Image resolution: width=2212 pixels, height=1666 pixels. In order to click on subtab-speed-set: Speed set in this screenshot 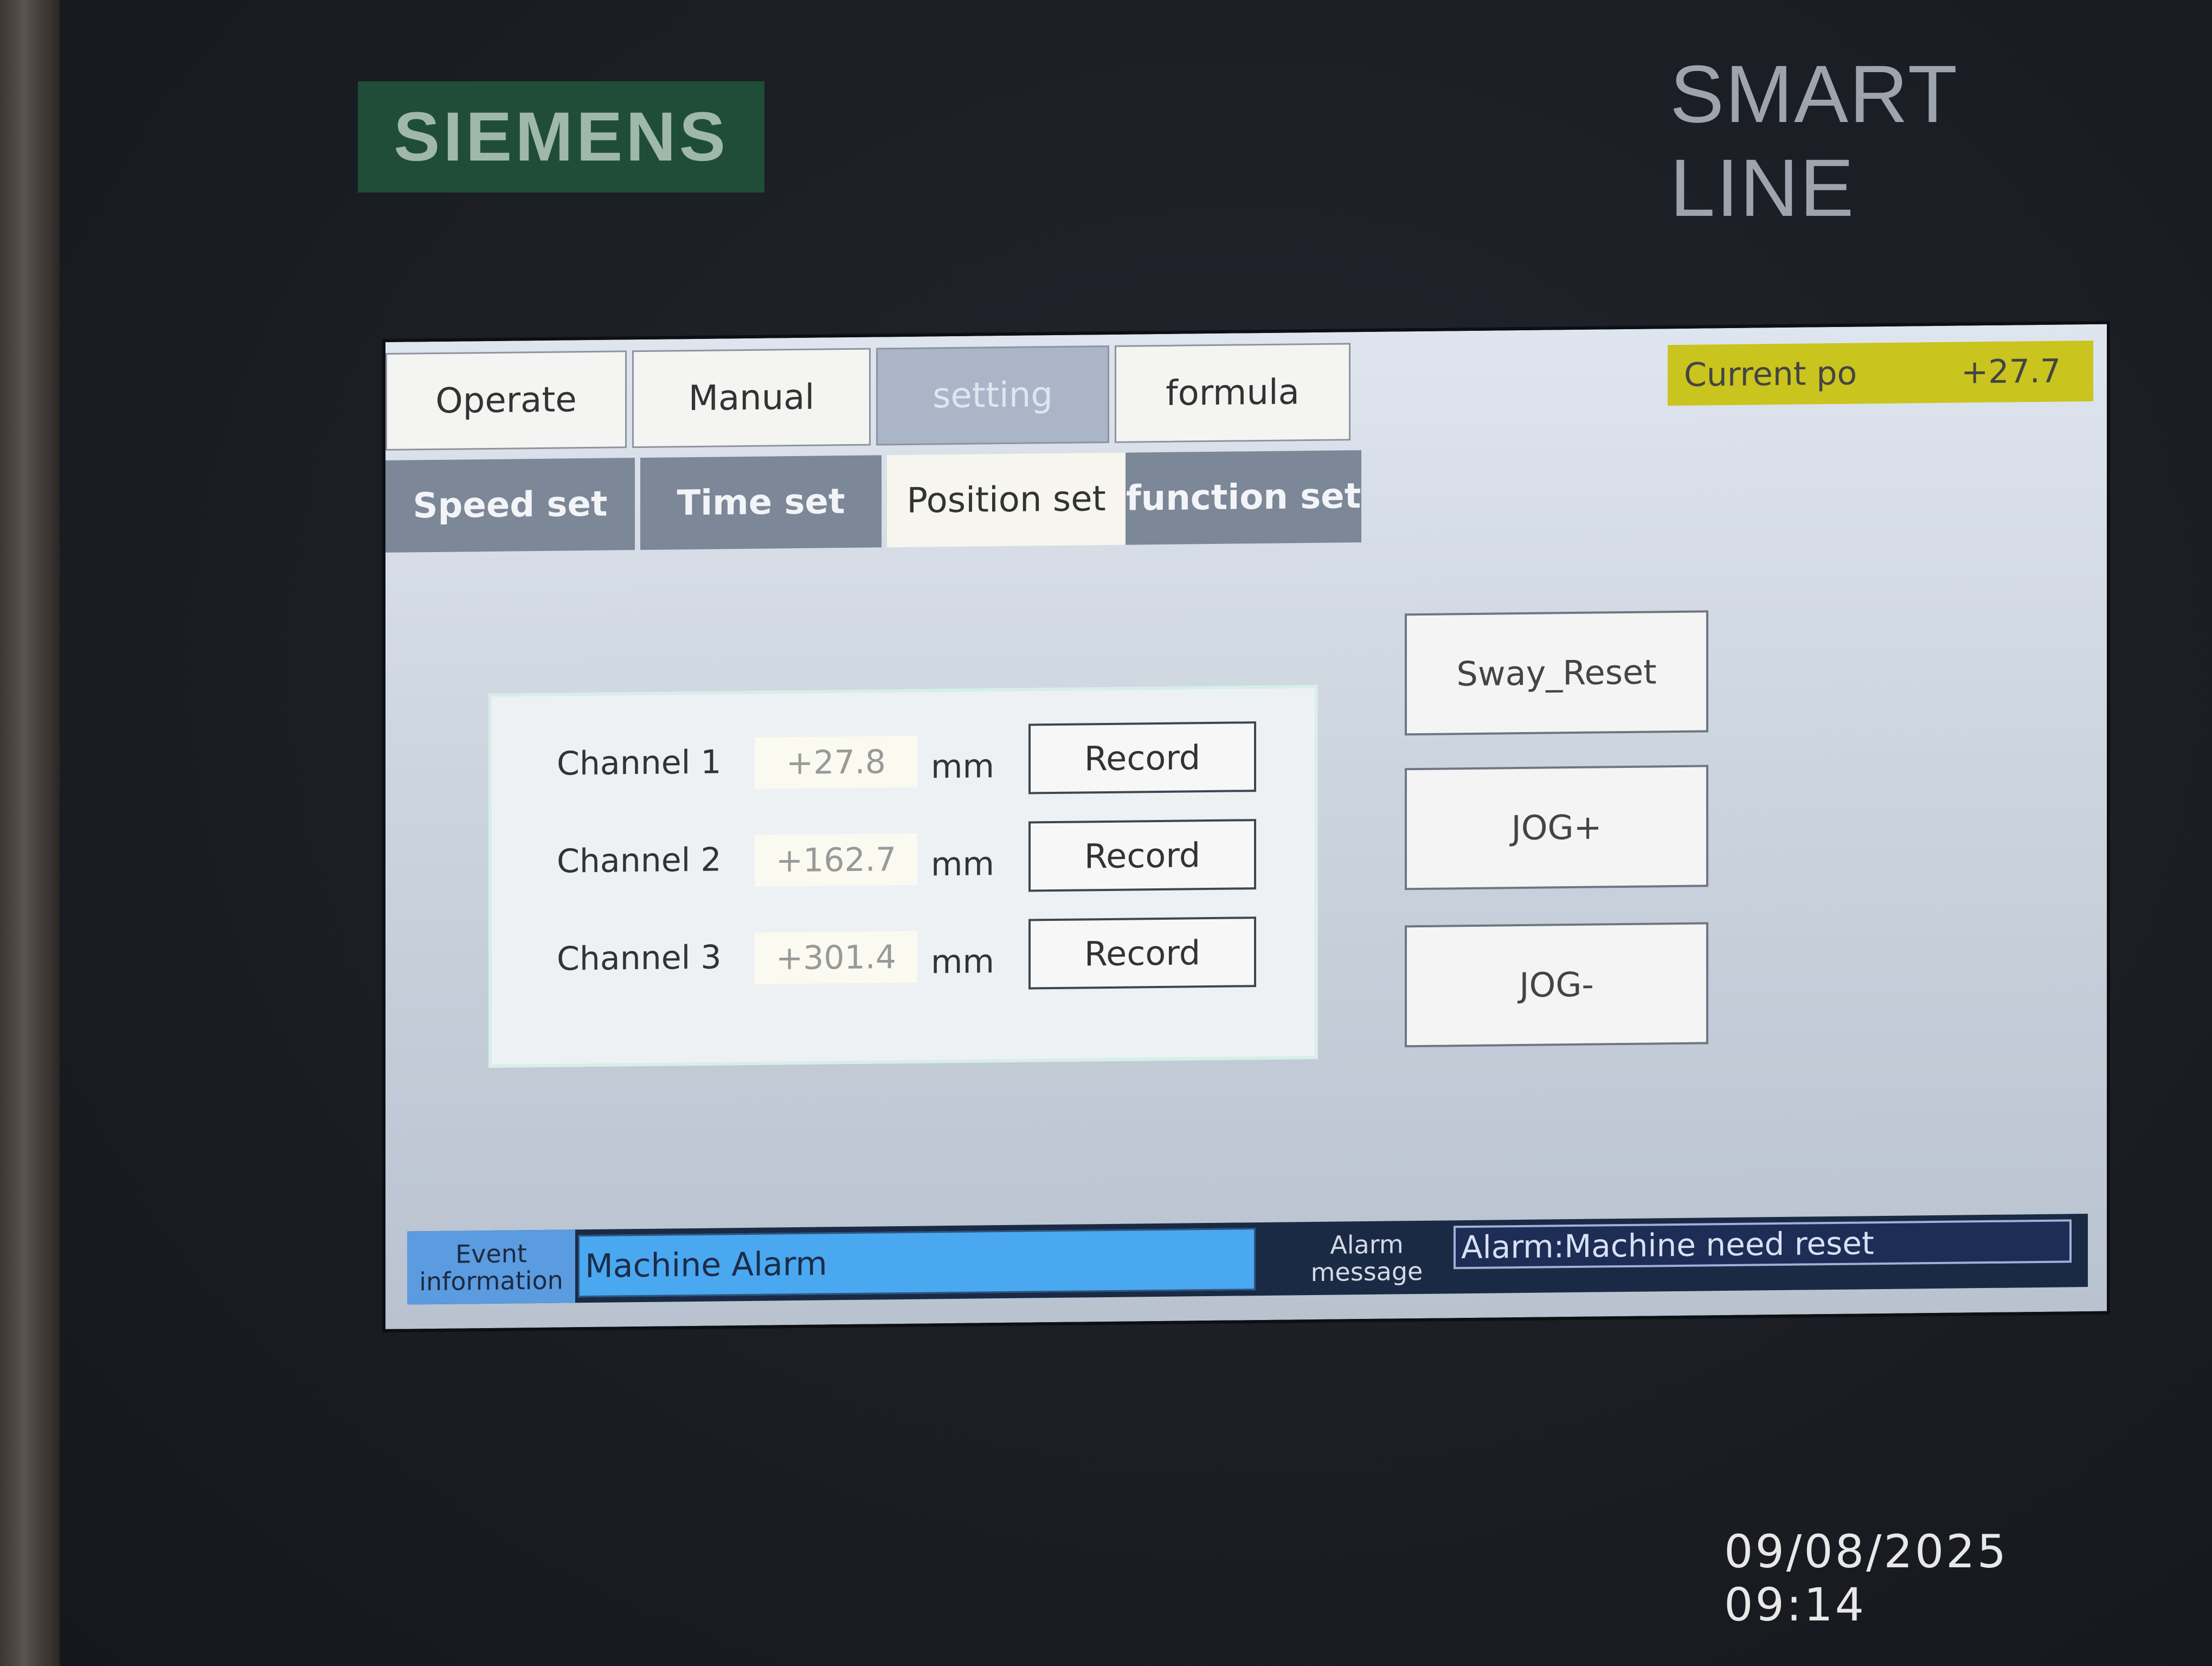, I will do `click(510, 506)`.